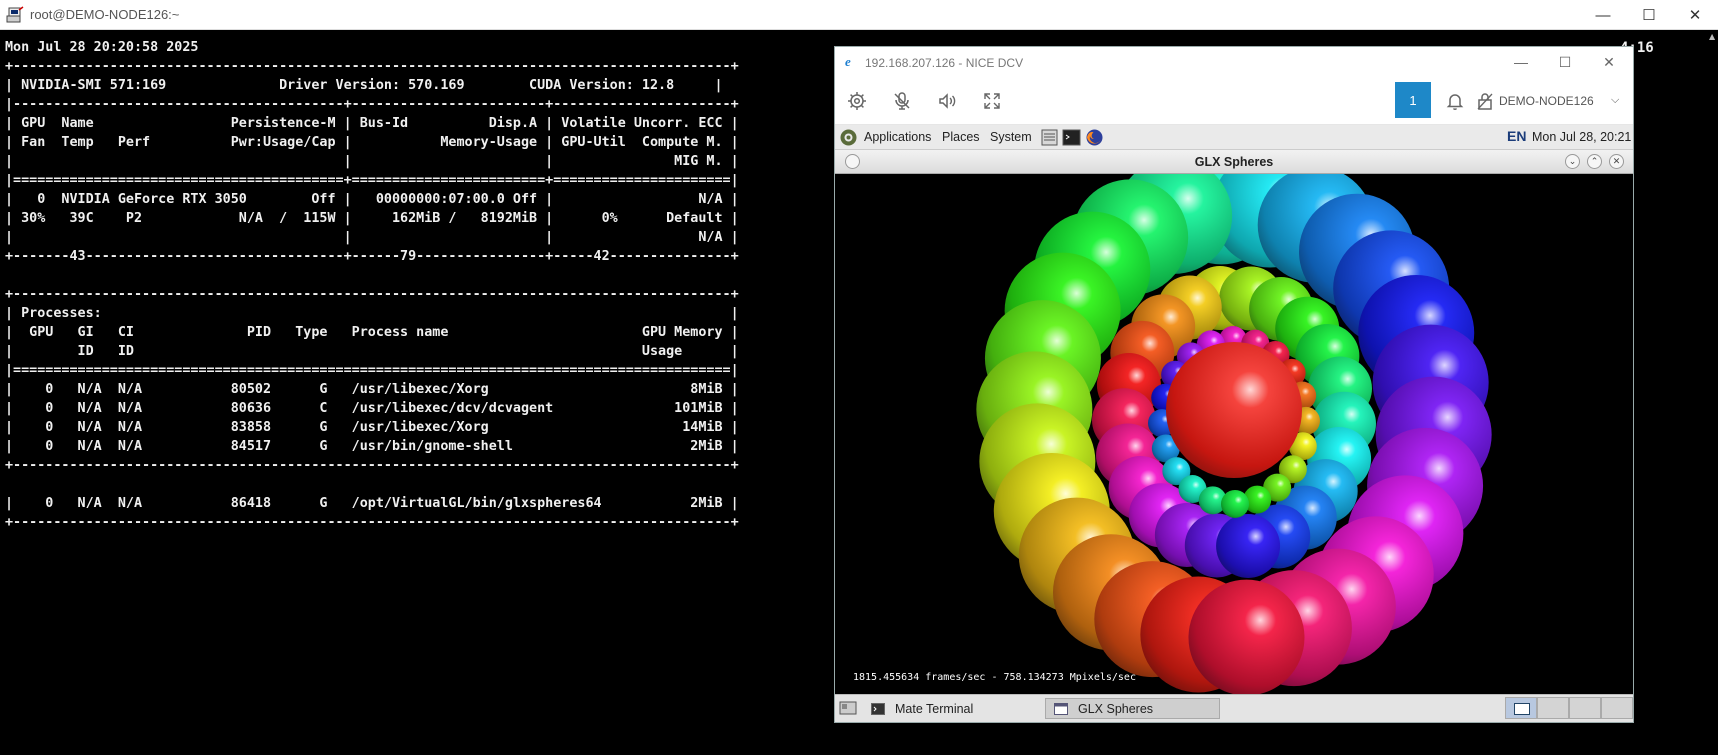  I want to click on outer-window-titlebar: root@DEMO-NODE126:~ — ☐ ✕, so click(859, 15).